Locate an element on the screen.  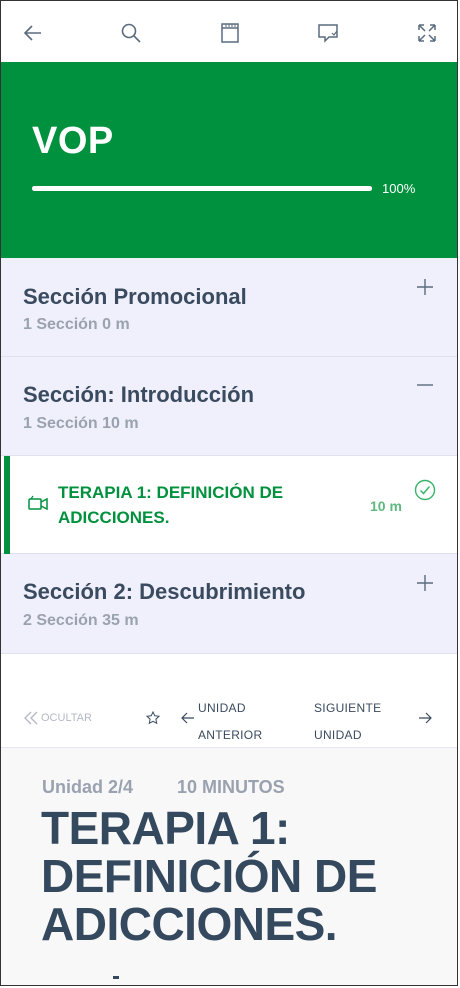
unit-navigation-bar: OCULTAR UNIDAD ANTERIOR SIGUIENTE UNIDAD is located at coordinates (229, 716).